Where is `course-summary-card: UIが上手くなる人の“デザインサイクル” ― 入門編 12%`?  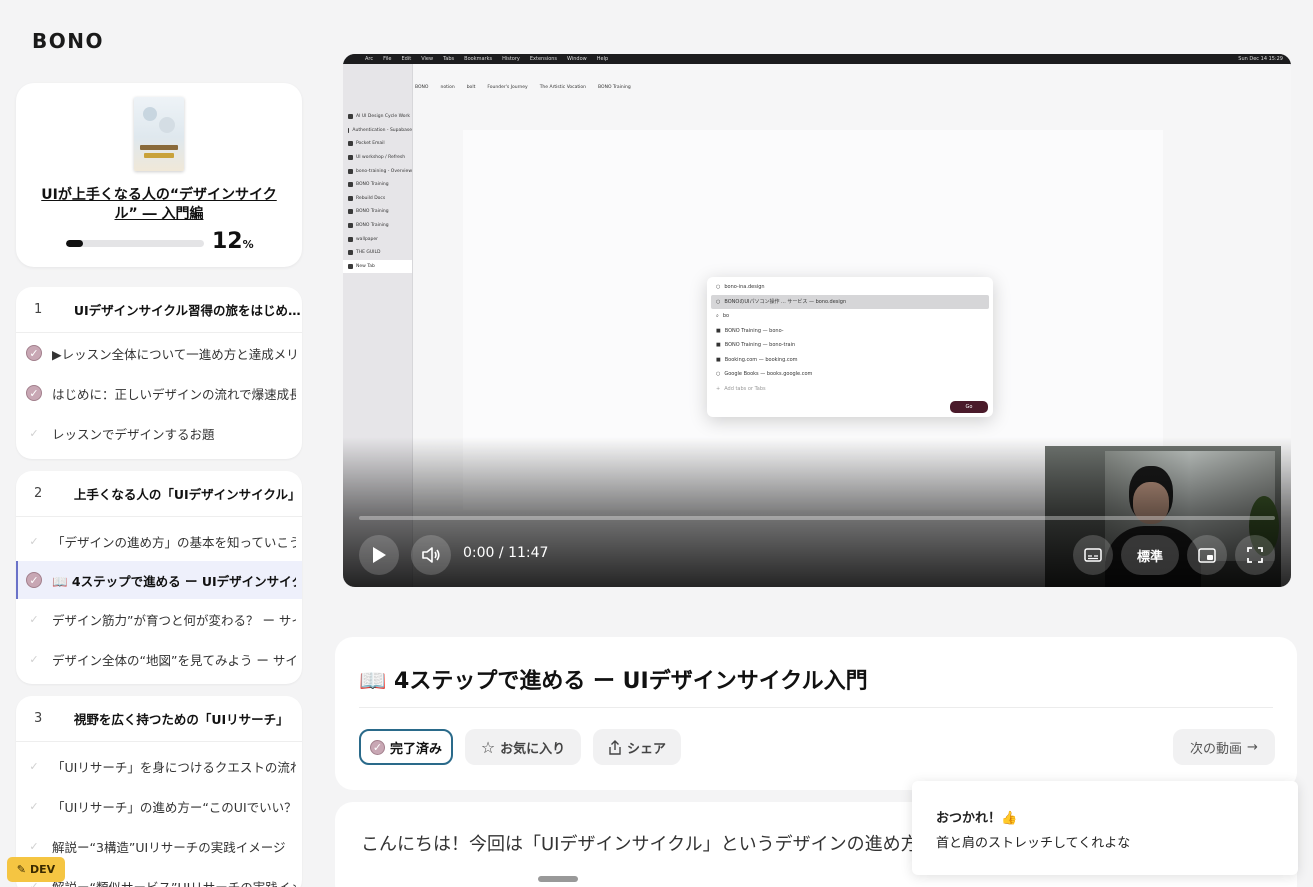
course-summary-card: UIが上手くなる人の“デザインサイクル” ― 入門編 12% is located at coordinates (159, 175).